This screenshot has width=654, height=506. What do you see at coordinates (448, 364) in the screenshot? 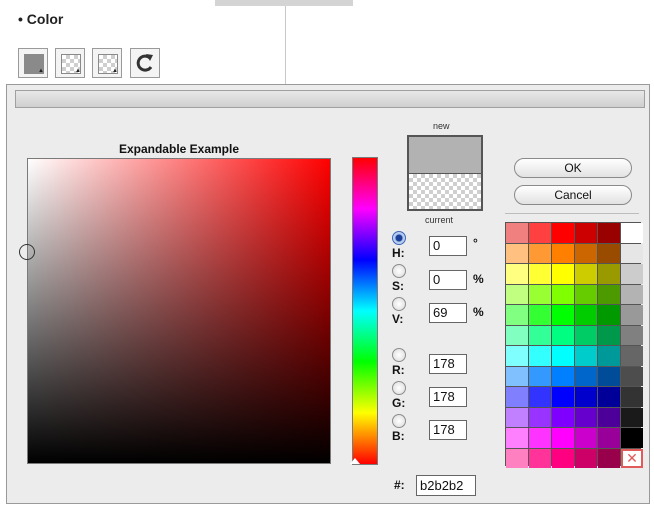
I see `red-input: 178` at bounding box center [448, 364].